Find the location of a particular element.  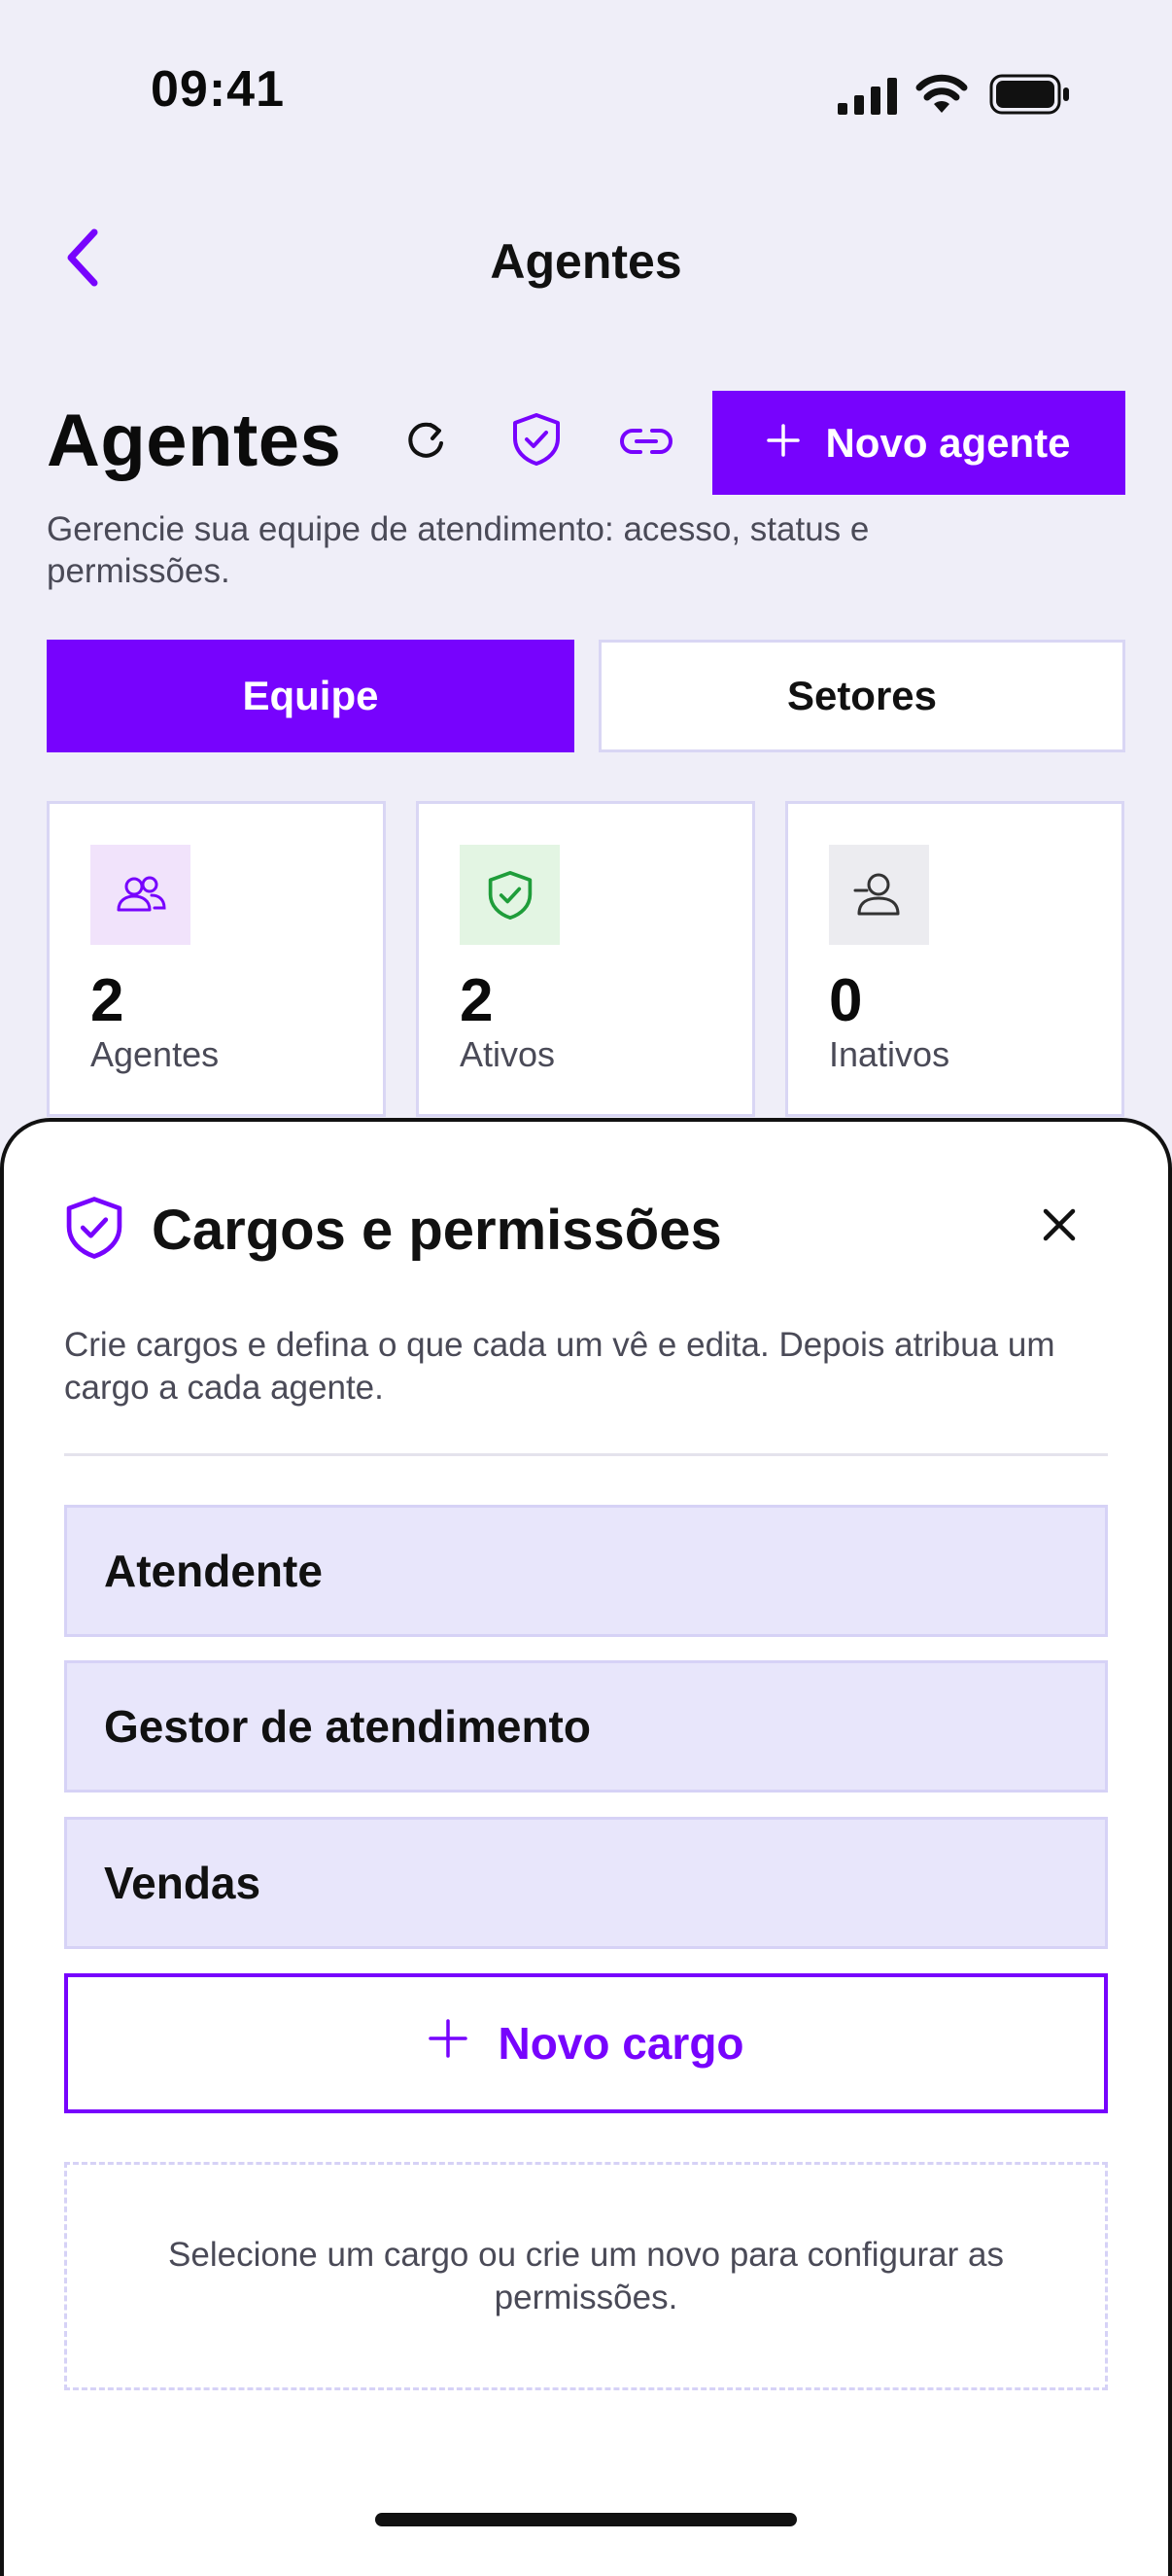

new-agent-label: Novo agente is located at coordinates (948, 442).